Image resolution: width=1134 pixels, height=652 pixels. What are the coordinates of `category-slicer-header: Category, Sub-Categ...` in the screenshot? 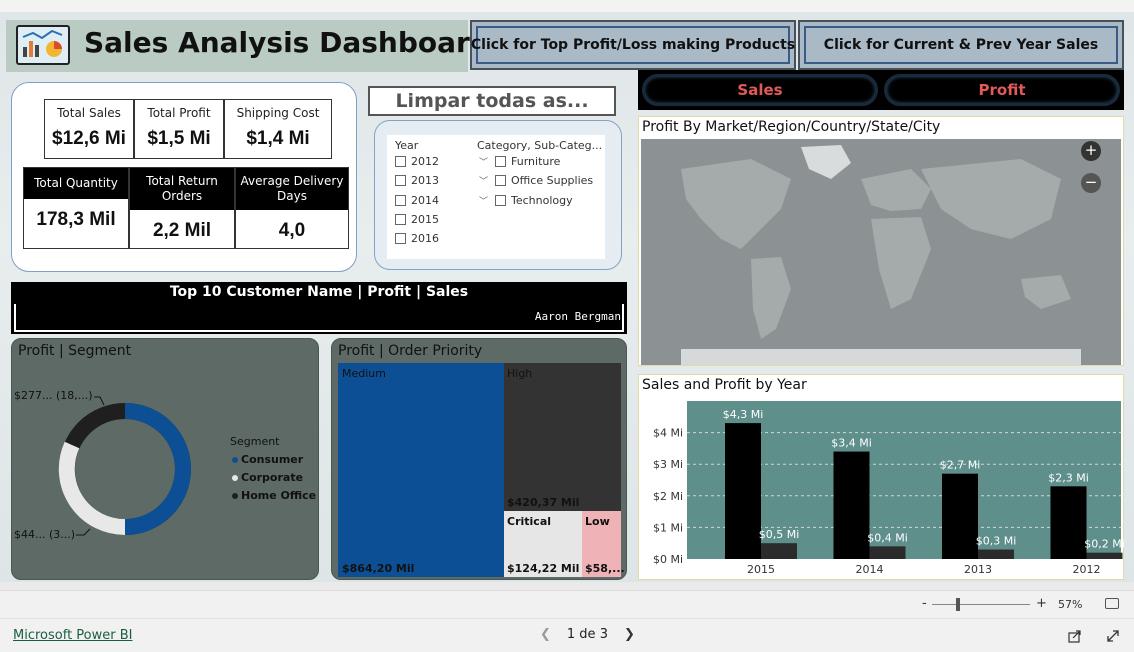 It's located at (540, 145).